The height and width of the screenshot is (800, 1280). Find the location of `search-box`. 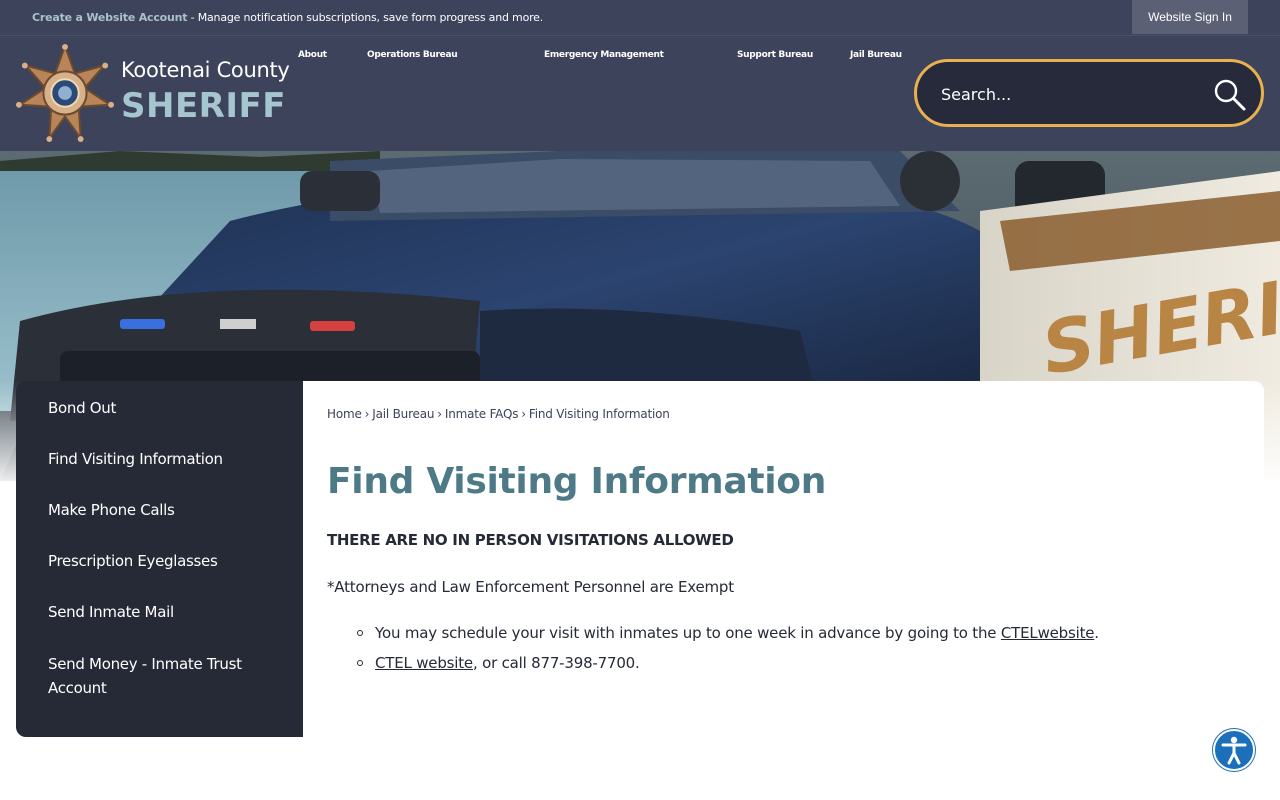

search-box is located at coordinates (1089, 93).